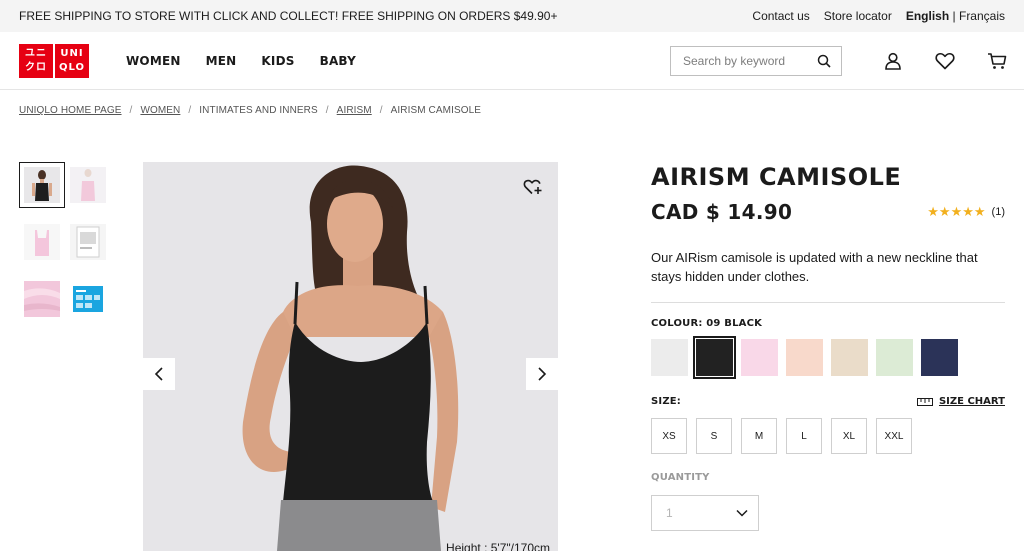 The width and height of the screenshot is (1024, 551). I want to click on colour-swatch-black, so click(714, 357).